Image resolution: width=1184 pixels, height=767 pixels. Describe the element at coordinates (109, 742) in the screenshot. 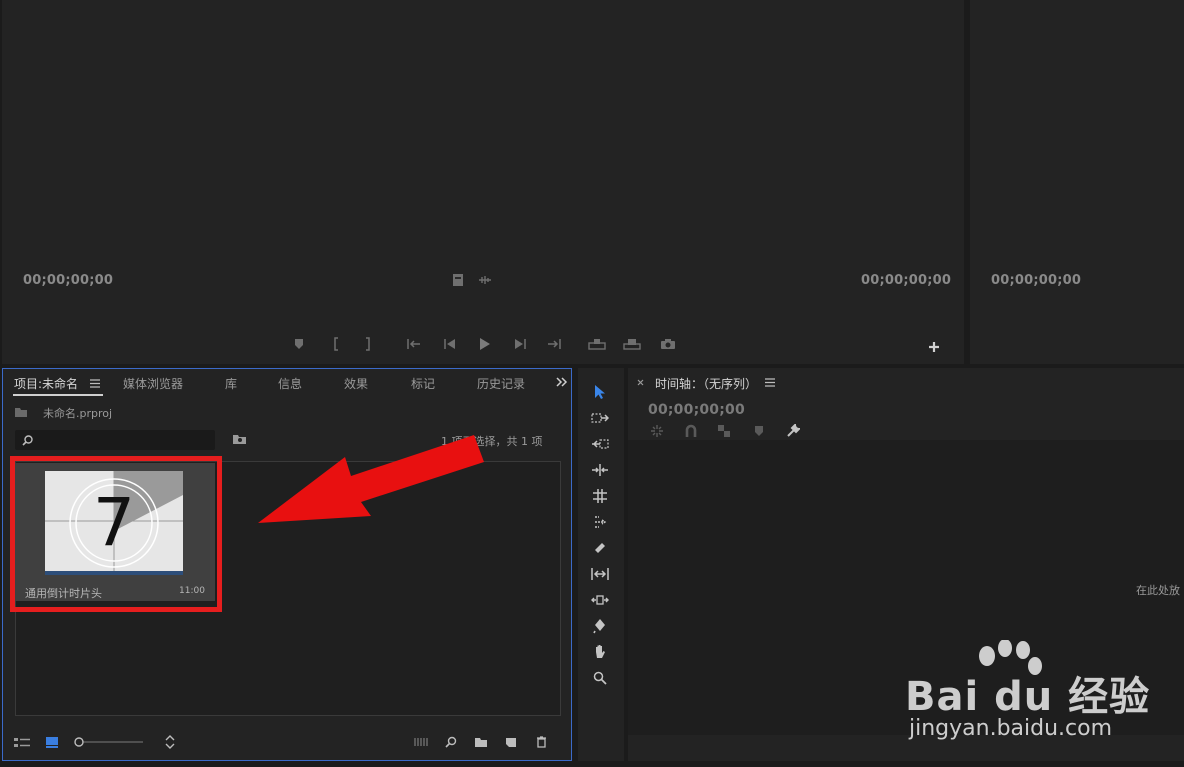

I see `zoom-slider` at that location.